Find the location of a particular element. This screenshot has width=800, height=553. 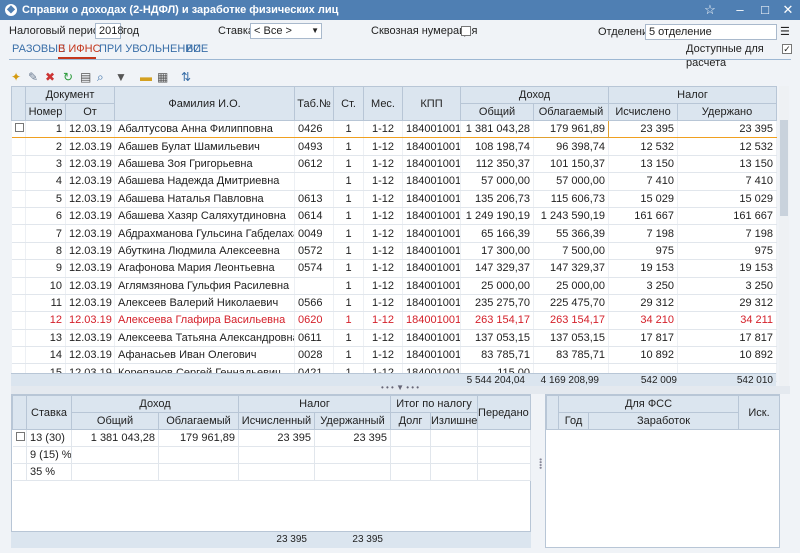

minimize-button: – is located at coordinates (740, 10).